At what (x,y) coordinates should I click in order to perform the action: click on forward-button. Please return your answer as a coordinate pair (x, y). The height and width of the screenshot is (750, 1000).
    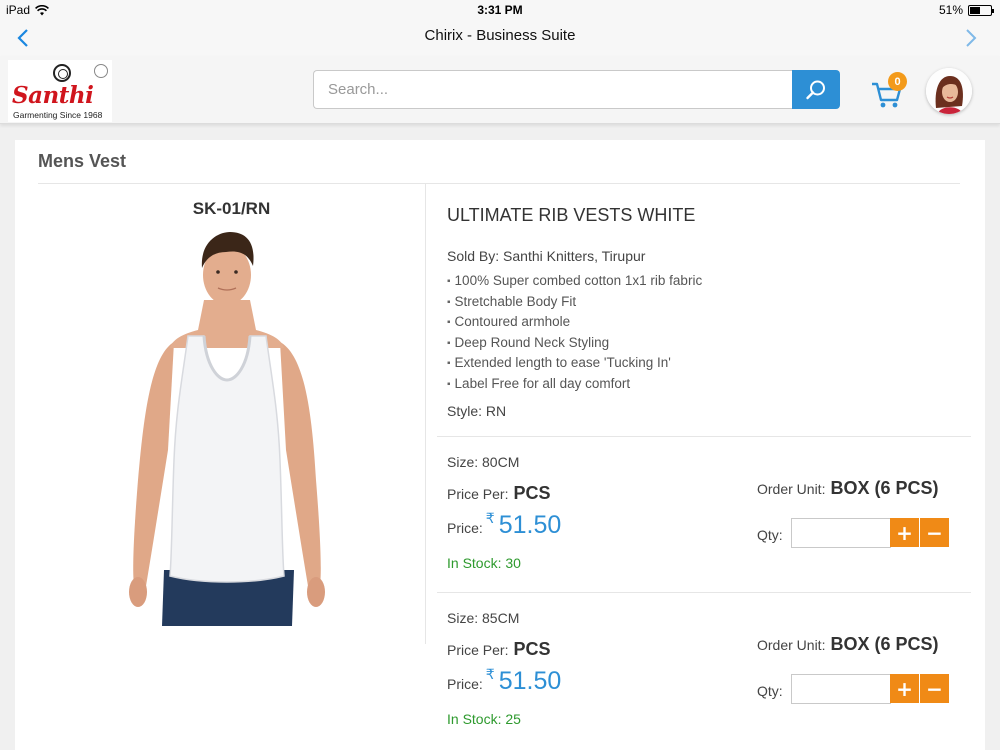
    Looking at the image, I should click on (971, 38).